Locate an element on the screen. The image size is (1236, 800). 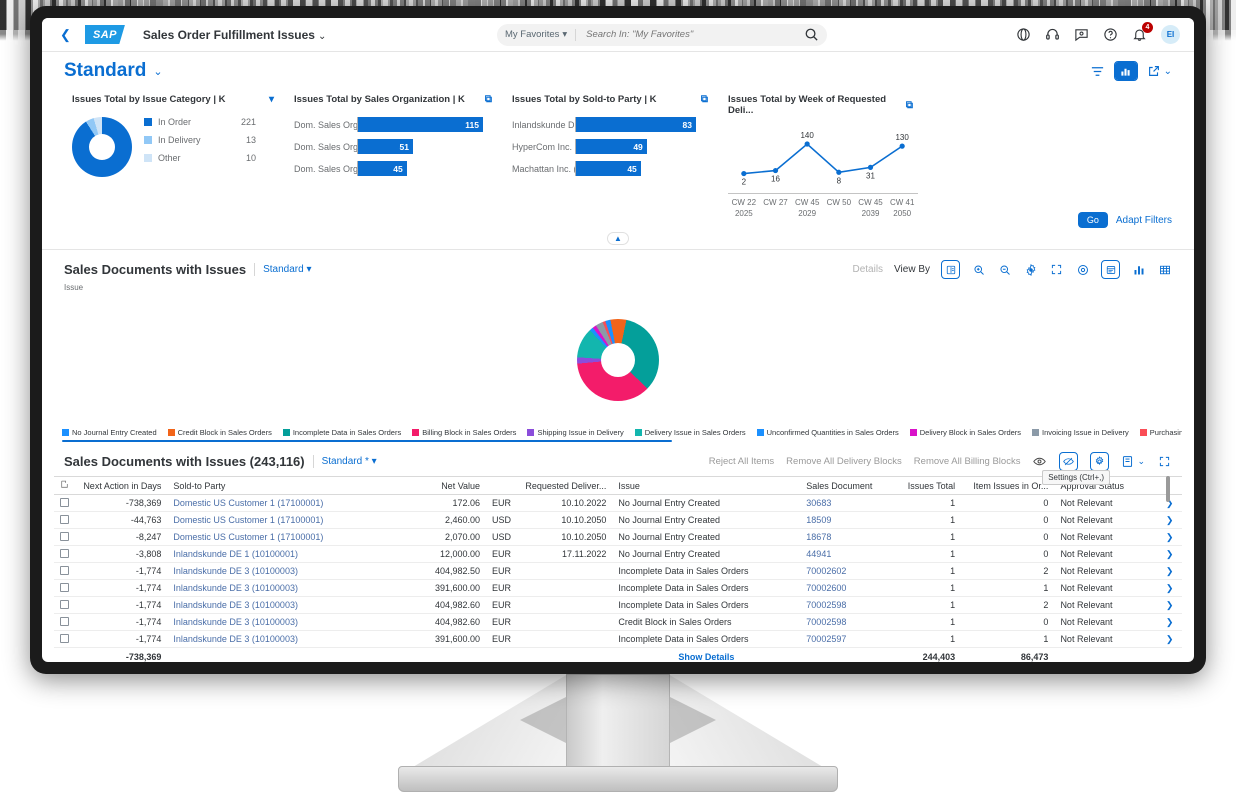
legend-item: Billing Block in Sales Orders is located at coordinates (464, 432).